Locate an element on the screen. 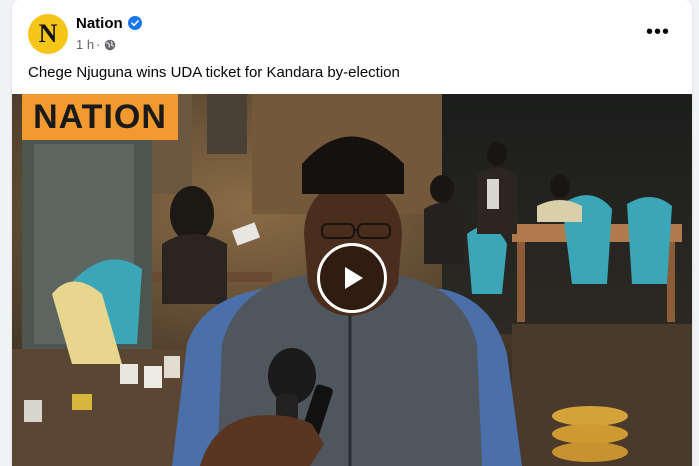 This screenshot has width=699, height=466. play-triangle-icon is located at coordinates (354, 278).